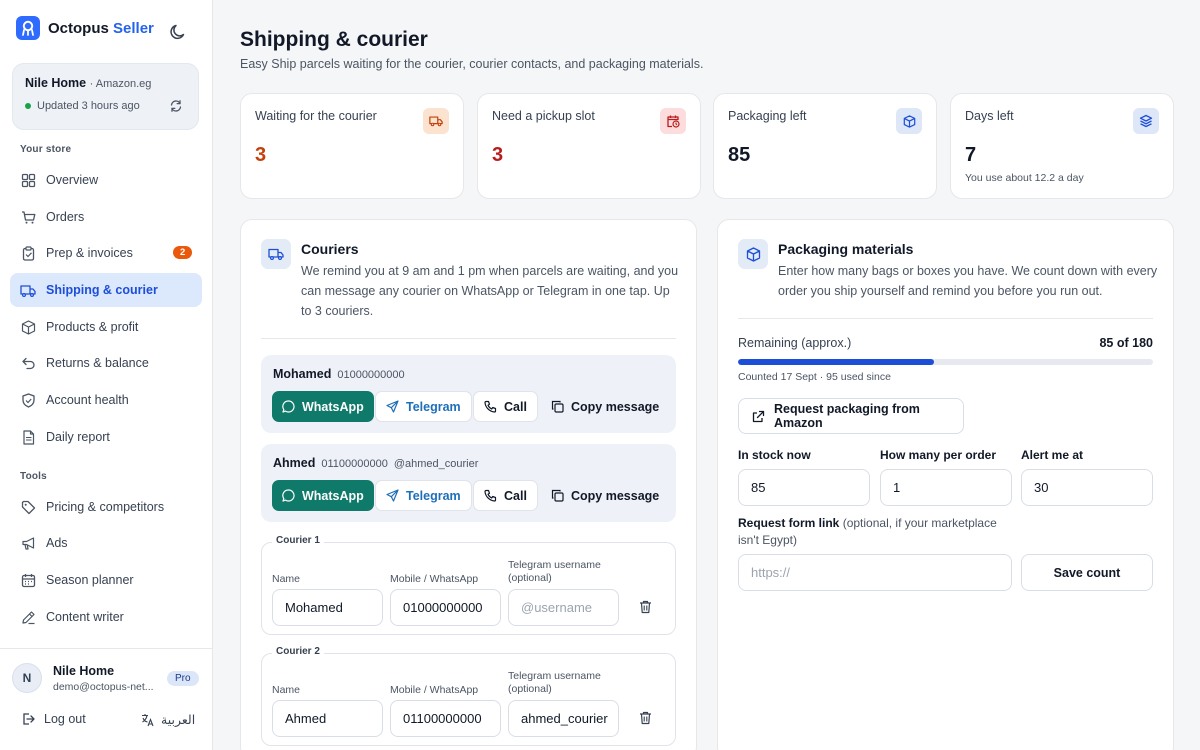 This screenshot has width=1200, height=750. I want to click on sidebar-item-label: Products & profit, so click(92, 327).